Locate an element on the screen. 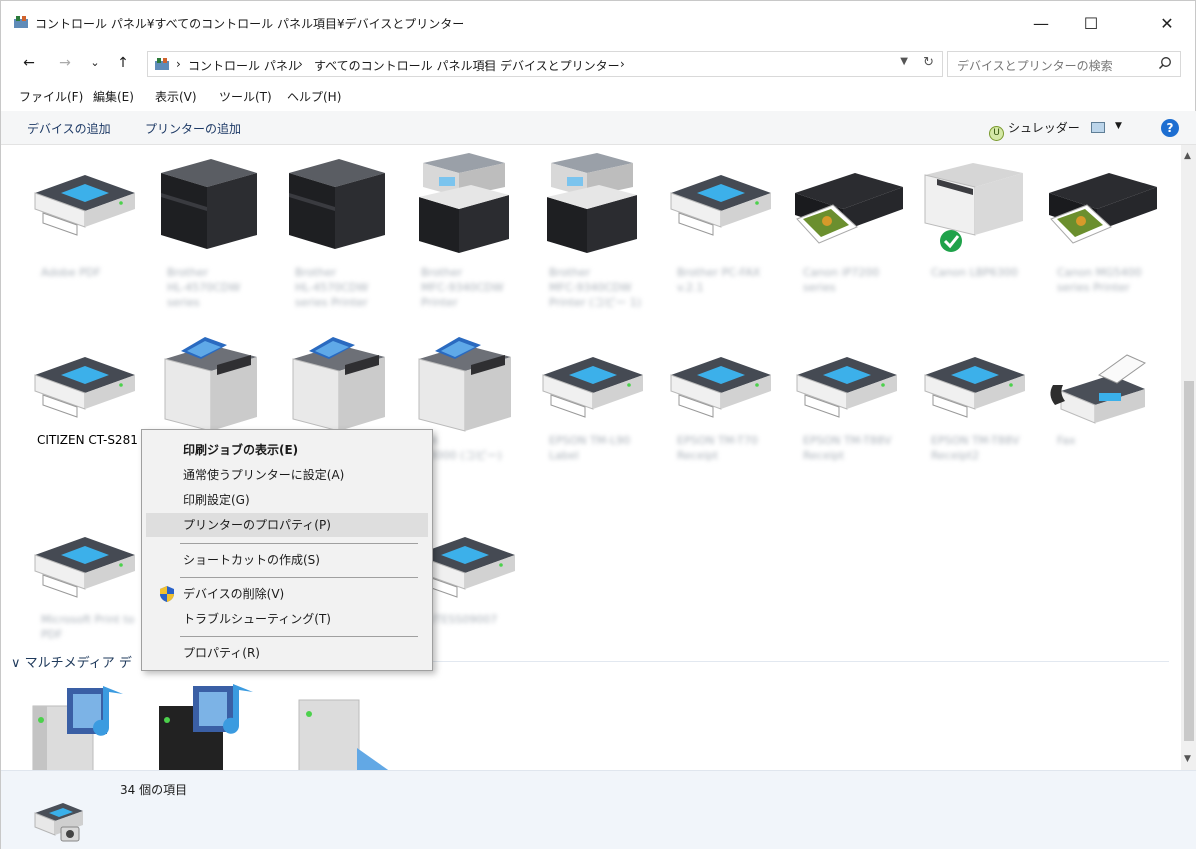  device-label: LUTESS09007 is located at coordinates (459, 619).